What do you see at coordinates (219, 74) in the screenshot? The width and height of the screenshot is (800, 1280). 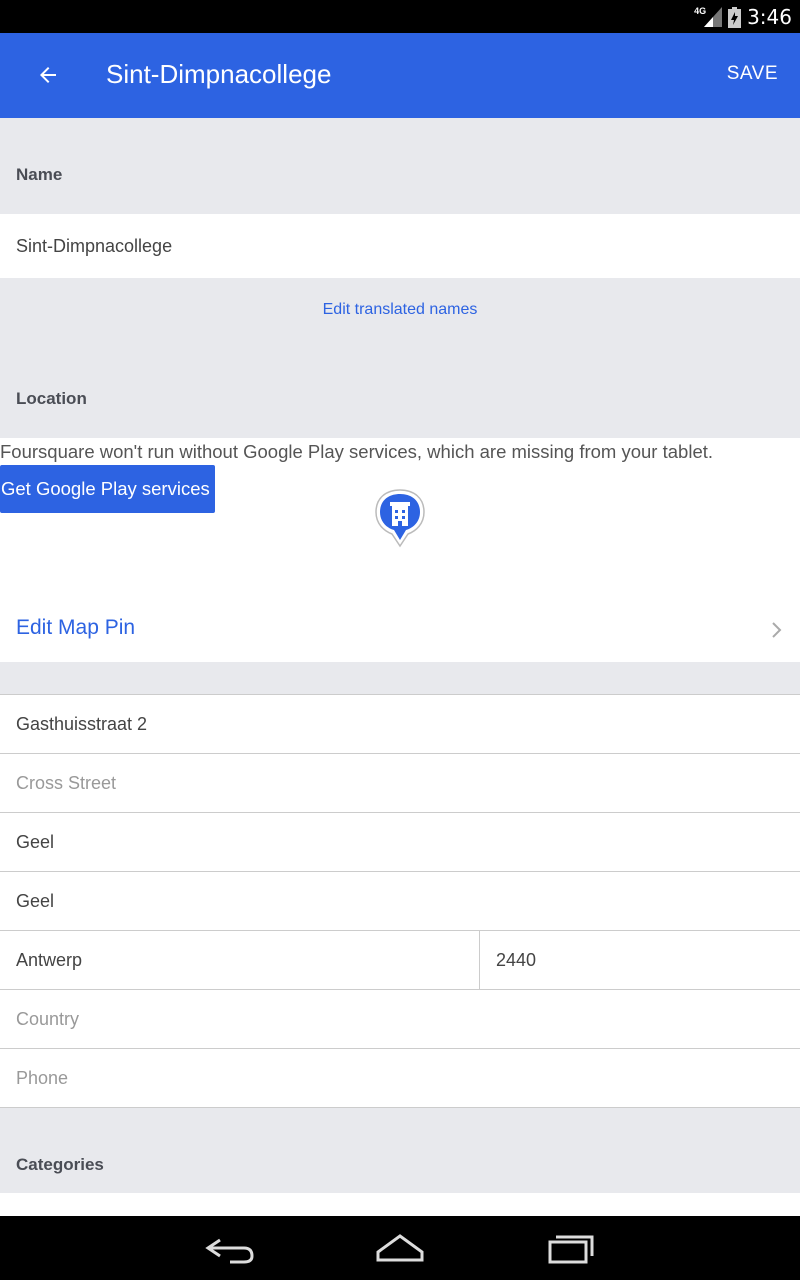 I see `page-title: Sint-Dimpnacollege` at bounding box center [219, 74].